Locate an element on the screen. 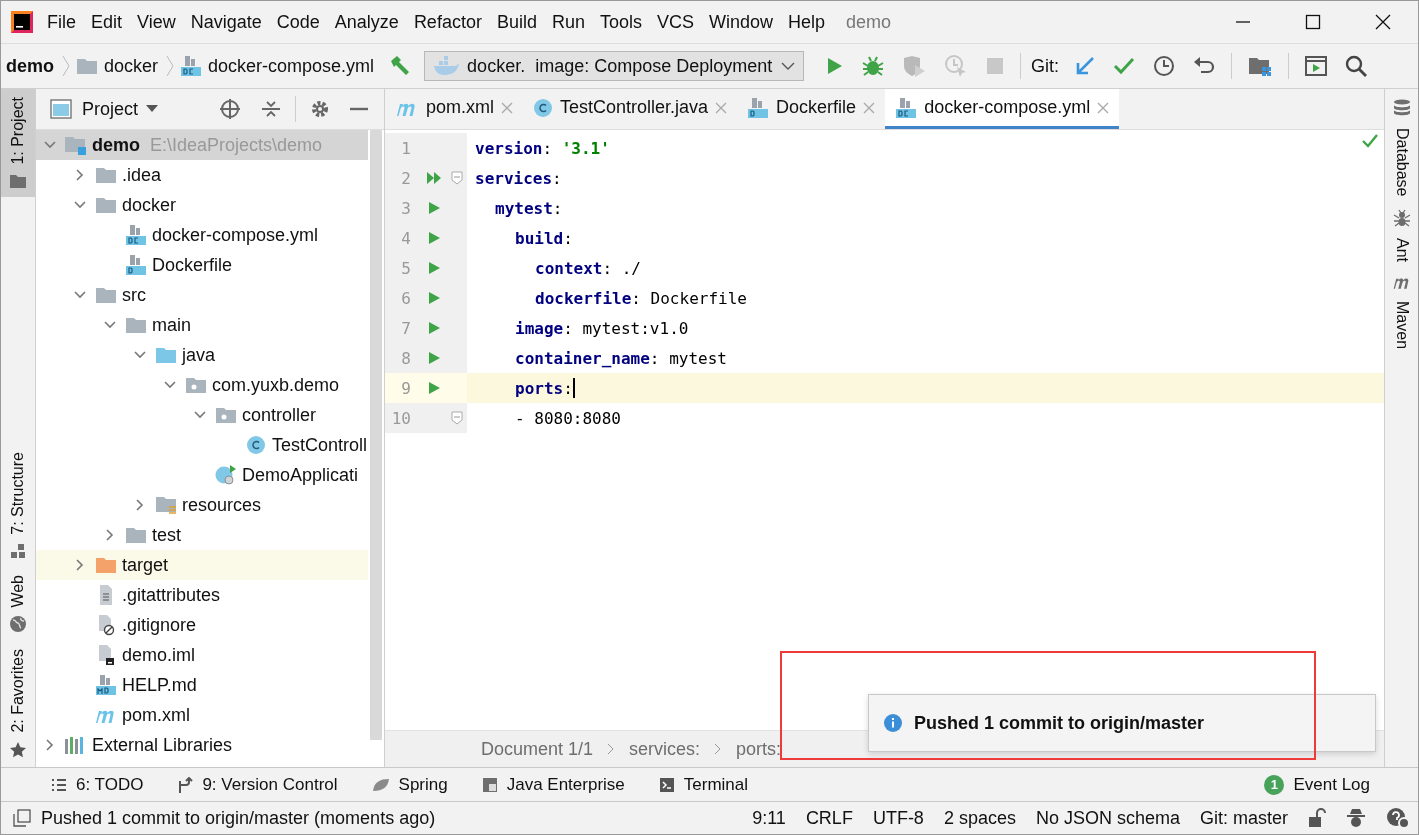 The image size is (1419, 835). tree-row: External Libraries is located at coordinates (202, 745).